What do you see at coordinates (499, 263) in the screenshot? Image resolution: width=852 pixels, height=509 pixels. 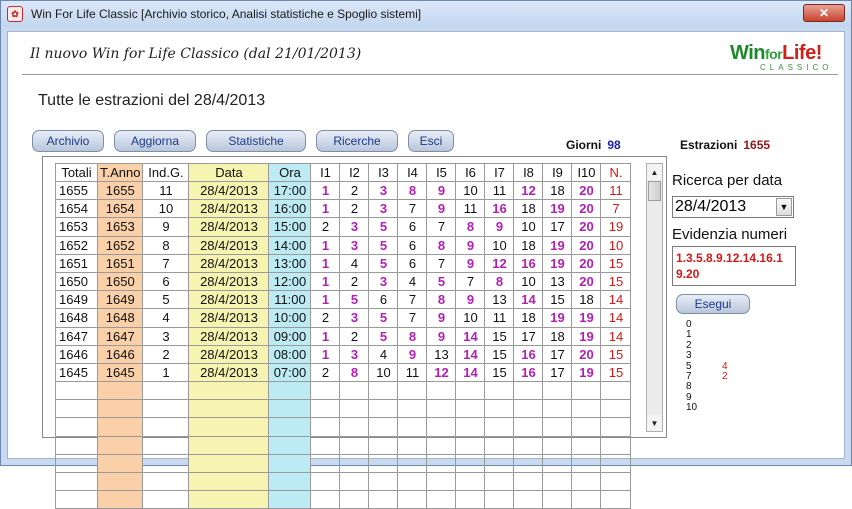 I see `table-cell: 12` at bounding box center [499, 263].